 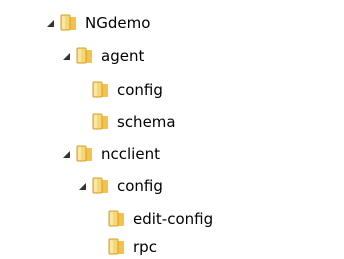 I want to click on tree-item-schema: schema, so click(x=126, y=122).